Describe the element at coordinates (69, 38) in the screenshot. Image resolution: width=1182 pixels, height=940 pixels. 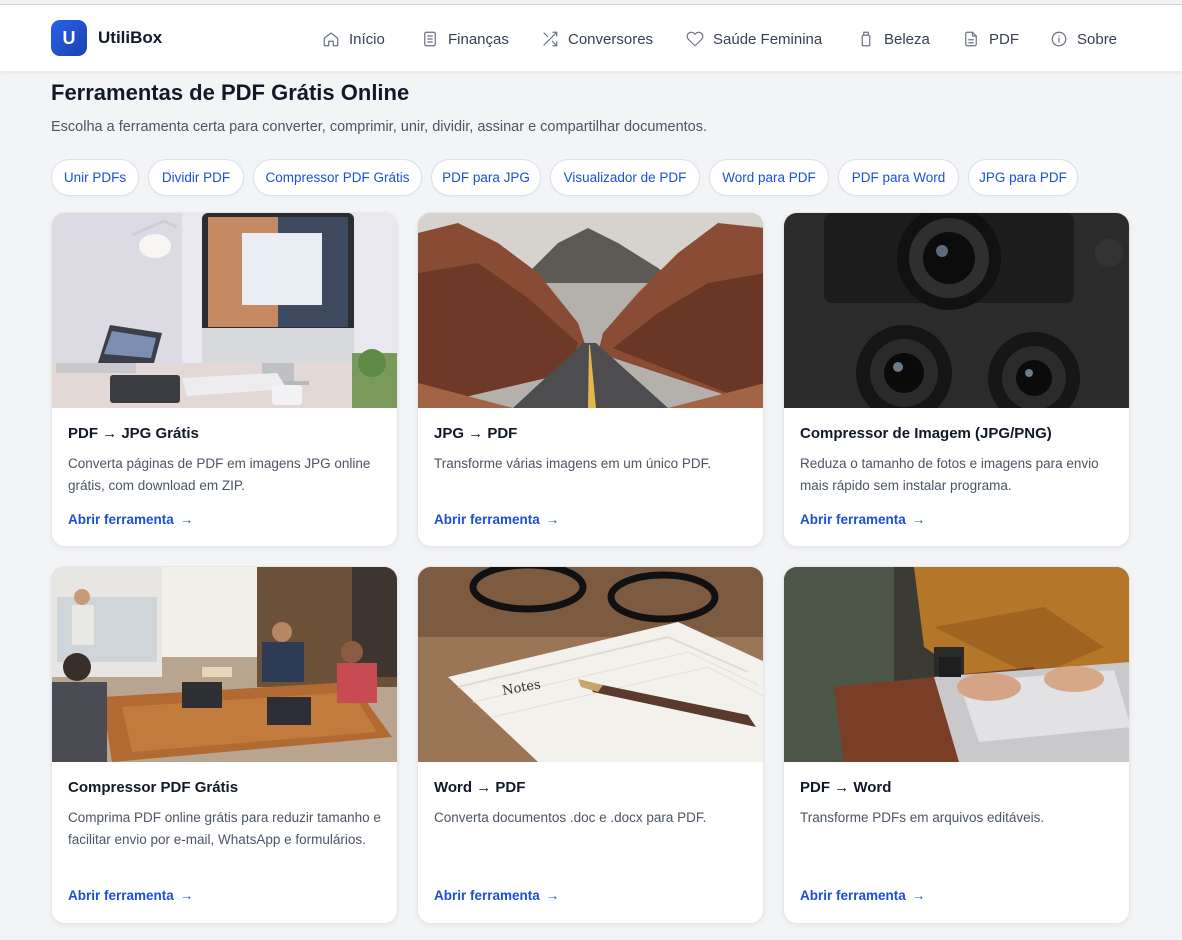
I see `logo-badge: U` at that location.